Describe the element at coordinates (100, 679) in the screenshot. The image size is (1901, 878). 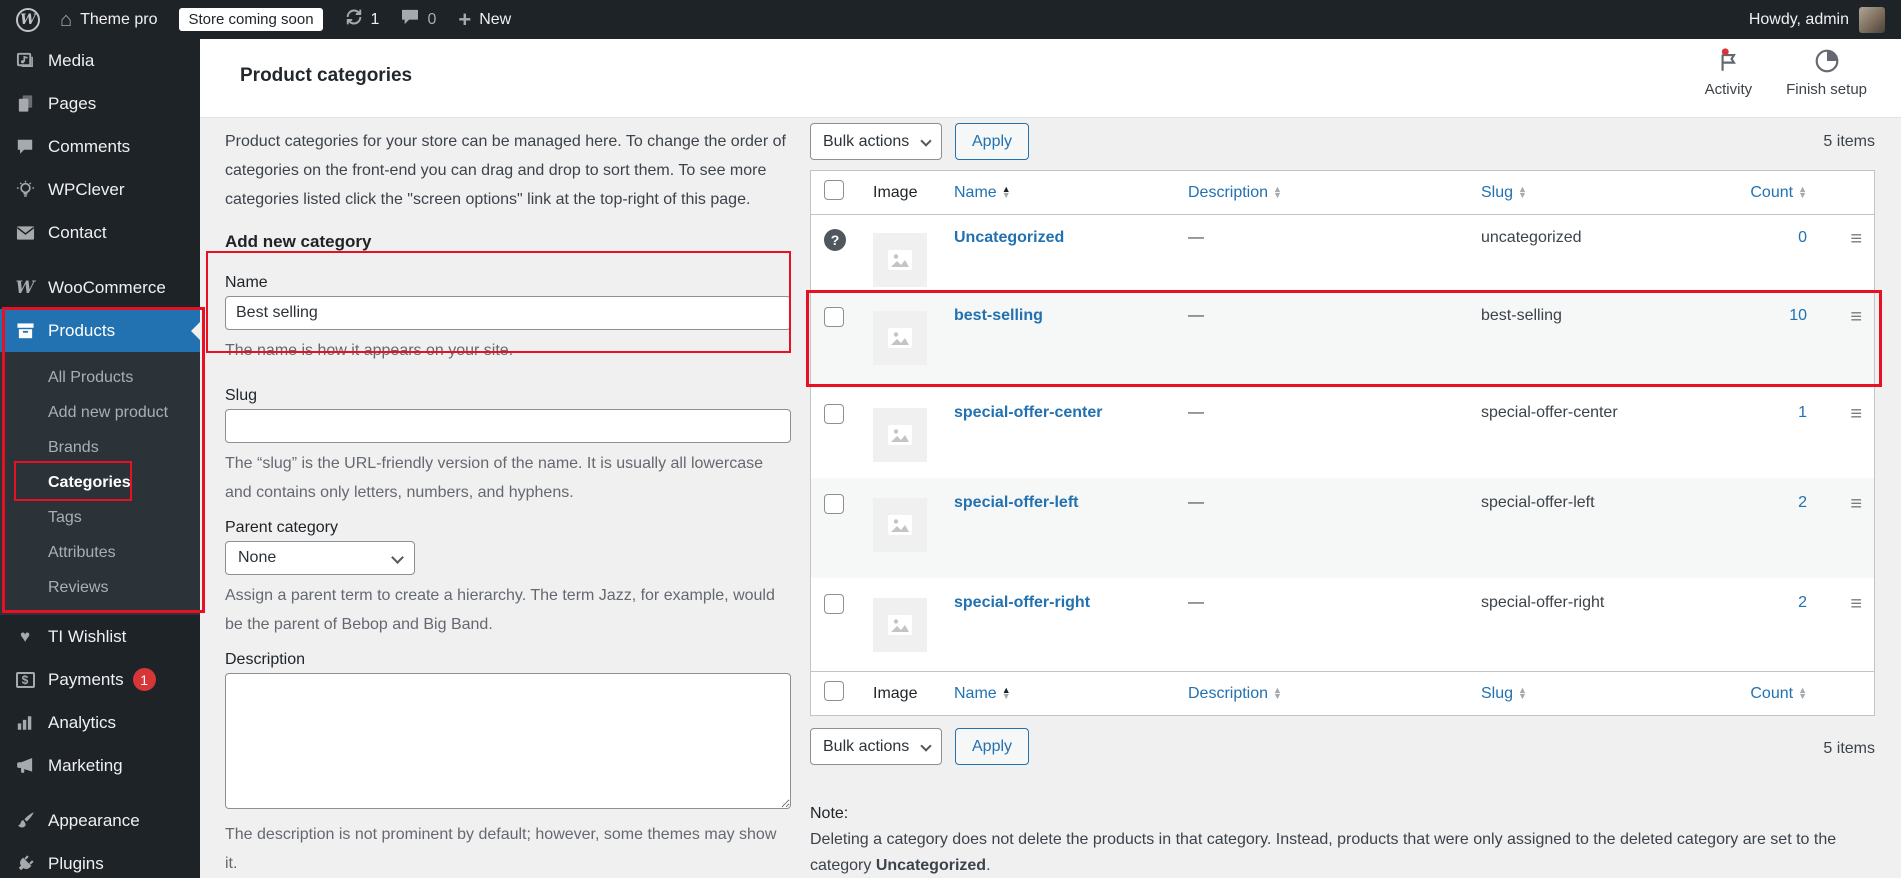
I see `sidebar-item-payments: $ Payments 1` at that location.